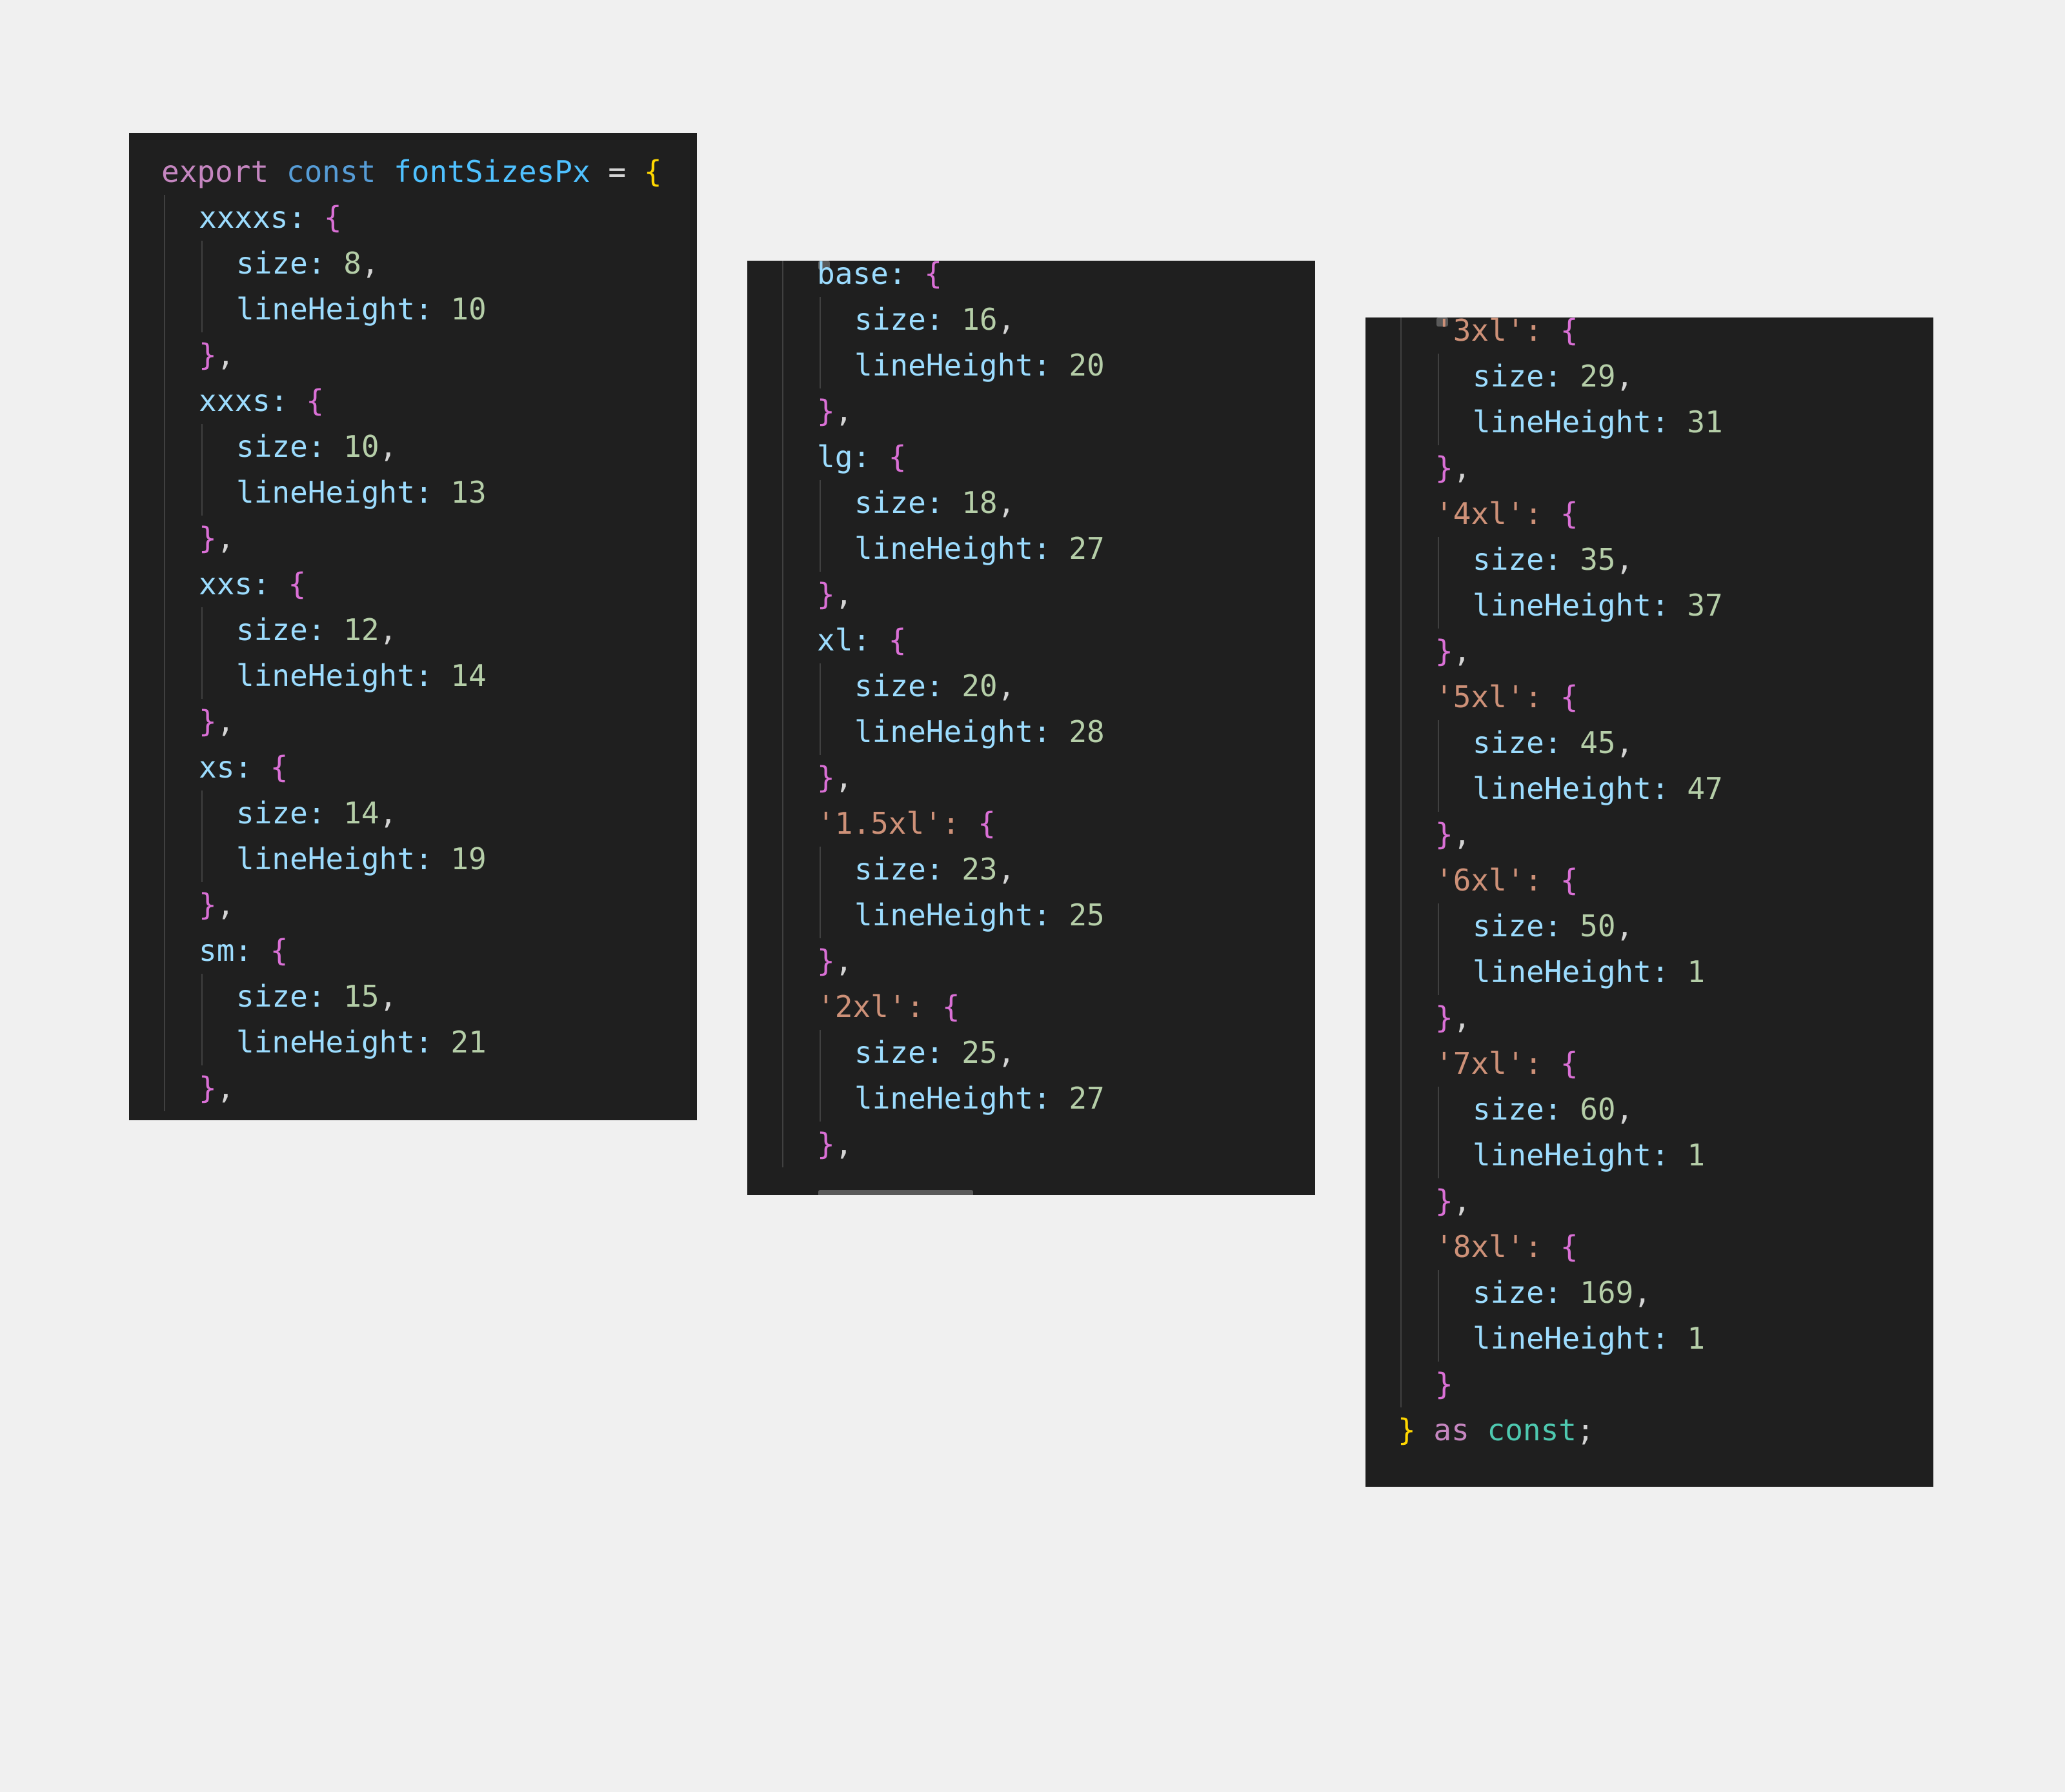 The image size is (2065, 1792). What do you see at coordinates (243, 400) in the screenshot?
I see `entry-key: xxxs:` at bounding box center [243, 400].